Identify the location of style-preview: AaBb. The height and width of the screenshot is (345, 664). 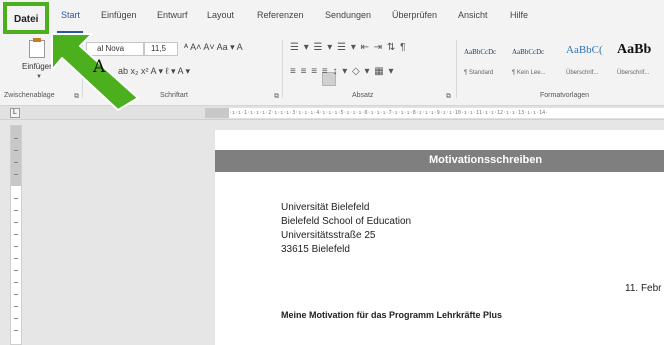
(634, 49).